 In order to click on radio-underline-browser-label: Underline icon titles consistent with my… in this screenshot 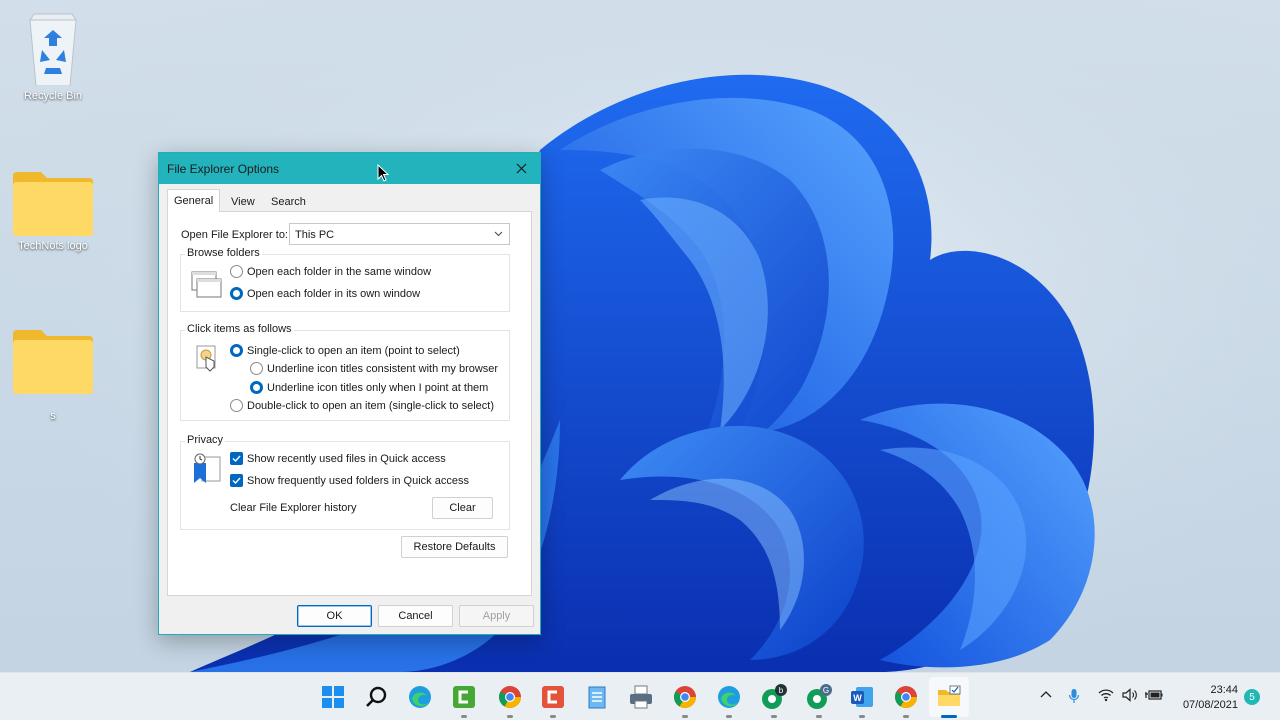, I will do `click(383, 368)`.